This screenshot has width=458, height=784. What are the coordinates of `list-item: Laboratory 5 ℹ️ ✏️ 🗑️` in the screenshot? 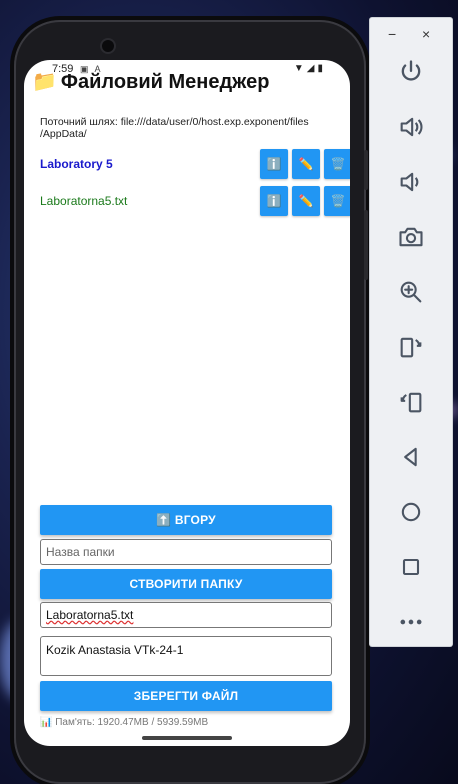 It's located at (195, 164).